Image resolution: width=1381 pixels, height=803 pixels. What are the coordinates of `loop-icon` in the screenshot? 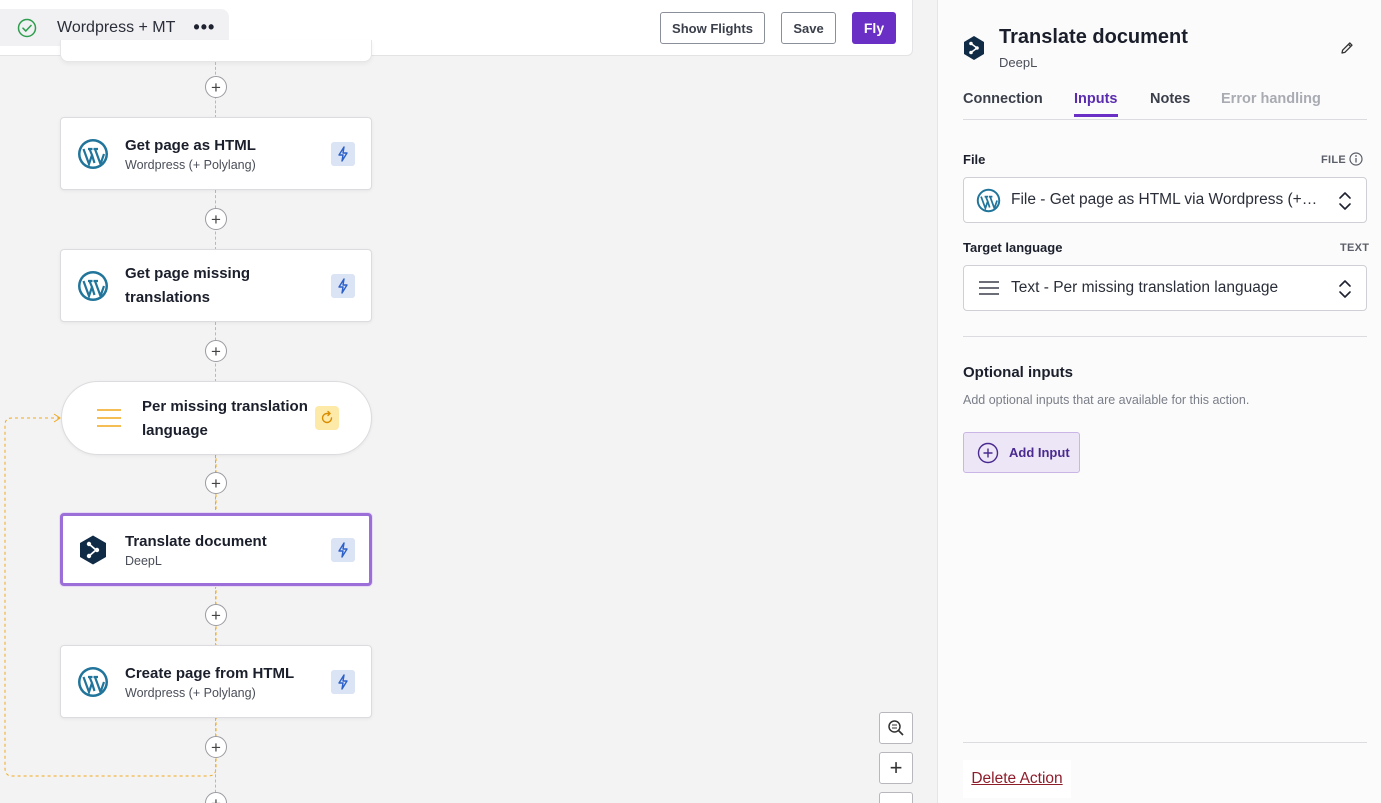 It's located at (327, 418).